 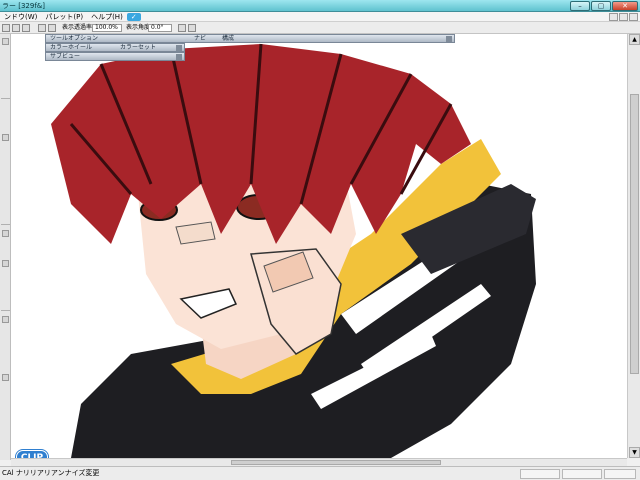 What do you see at coordinates (138, 27) in the screenshot?
I see `angle-label: 表示角度` at bounding box center [138, 27].